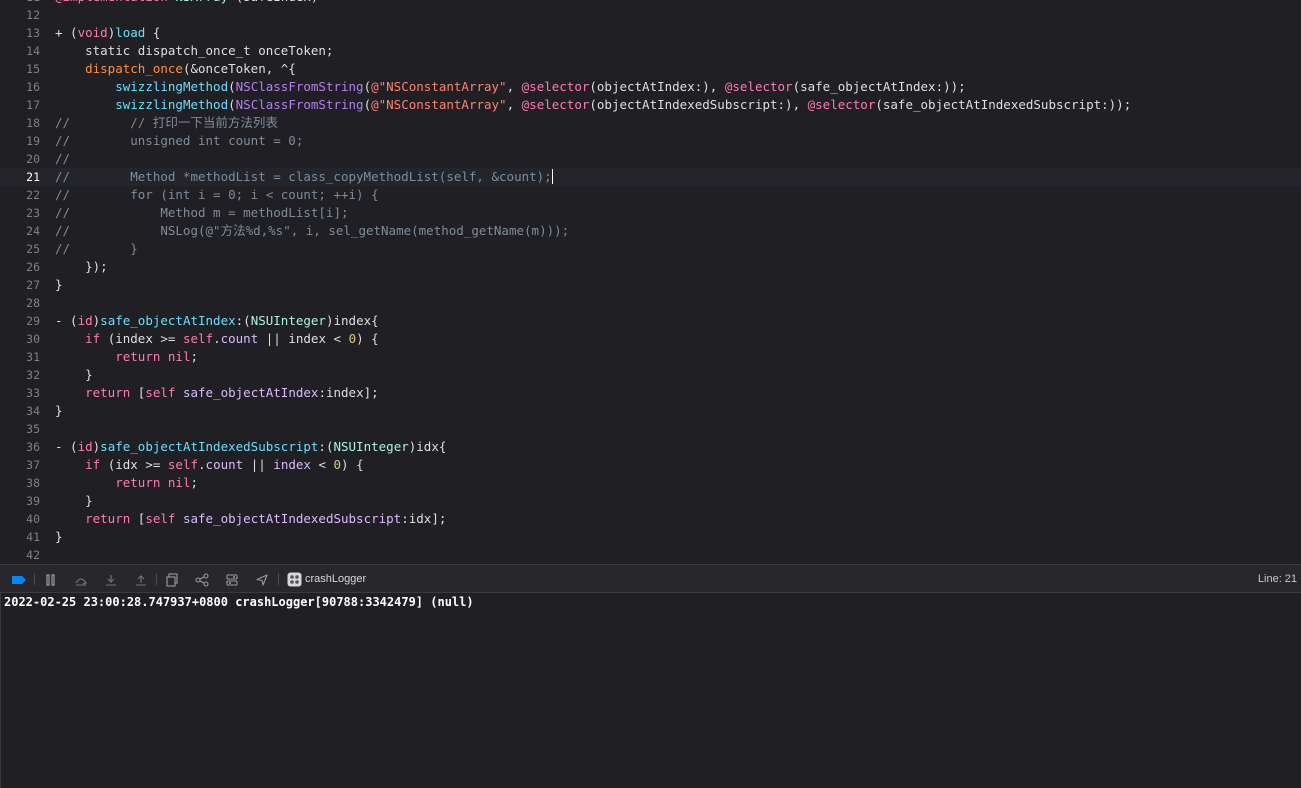 The height and width of the screenshot is (788, 1301). I want to click on line-number: 37, so click(20, 465).